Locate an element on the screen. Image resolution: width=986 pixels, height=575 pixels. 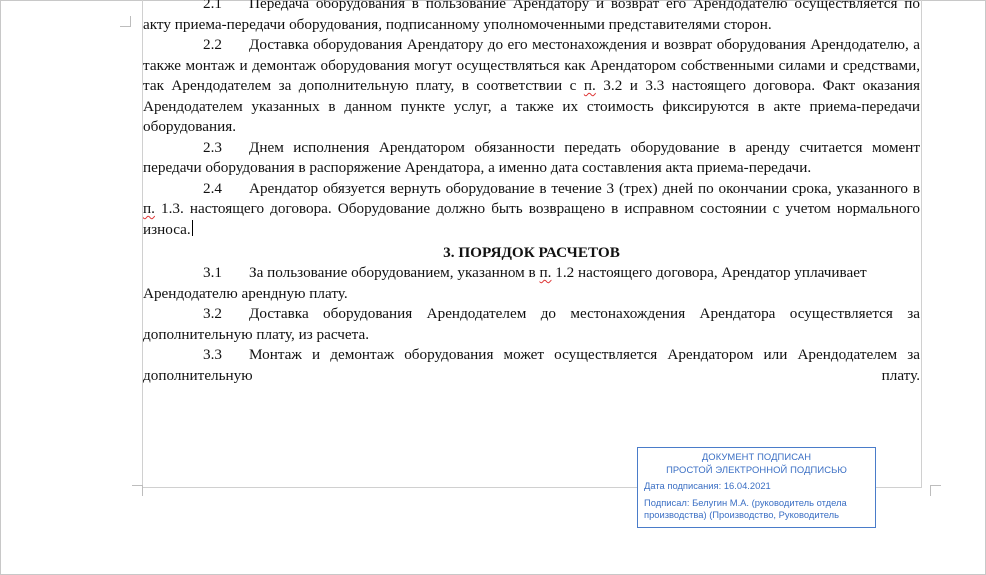
clause-number: 2.3 is located at coordinates (212, 147).